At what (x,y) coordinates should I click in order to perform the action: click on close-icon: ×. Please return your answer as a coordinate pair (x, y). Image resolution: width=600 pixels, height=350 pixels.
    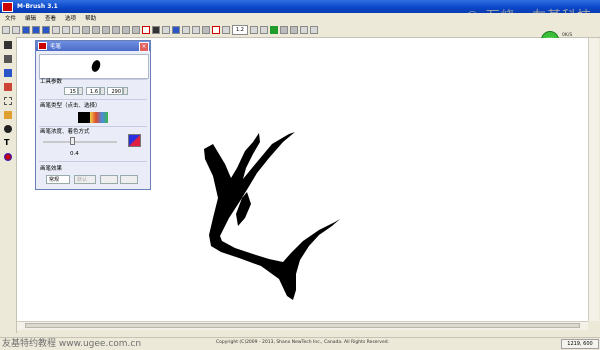
    Looking at the image, I should click on (144, 47).